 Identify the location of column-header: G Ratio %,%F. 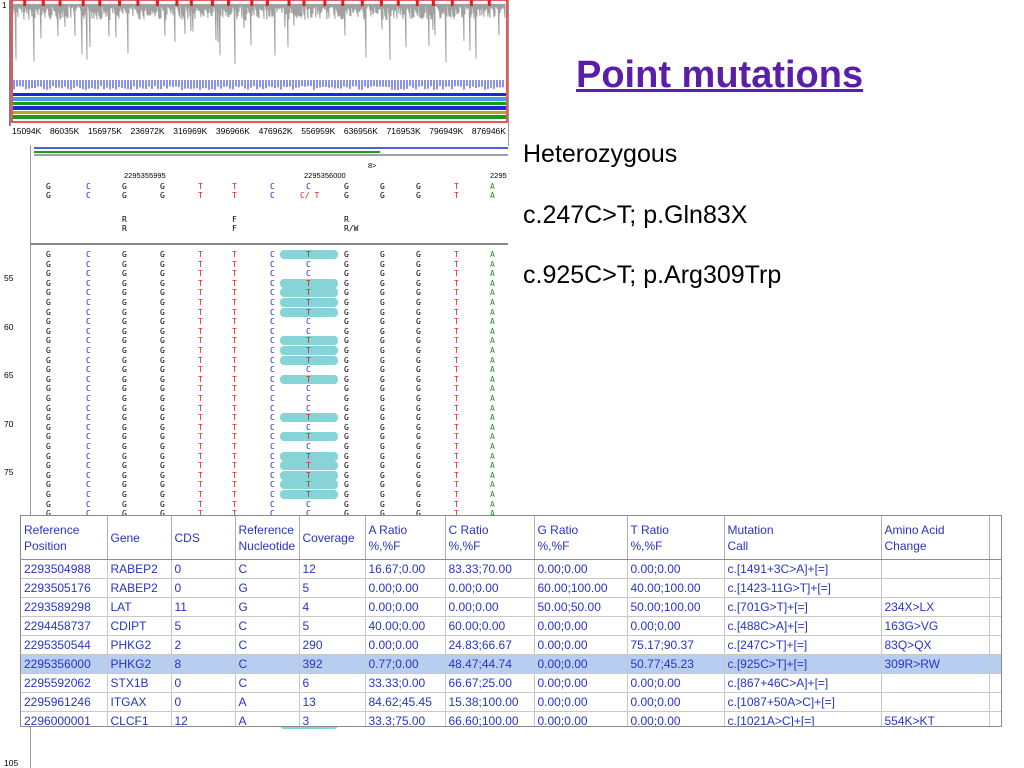
(581, 538).